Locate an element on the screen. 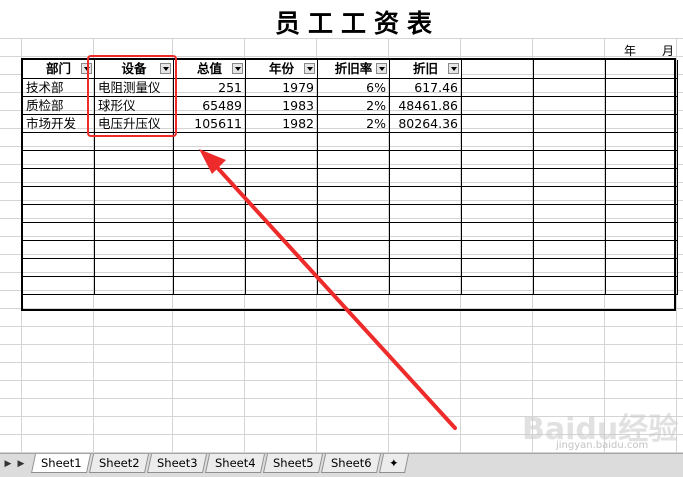 This screenshot has width=683, height=477. tab-label: Sheet4 is located at coordinates (235, 463).